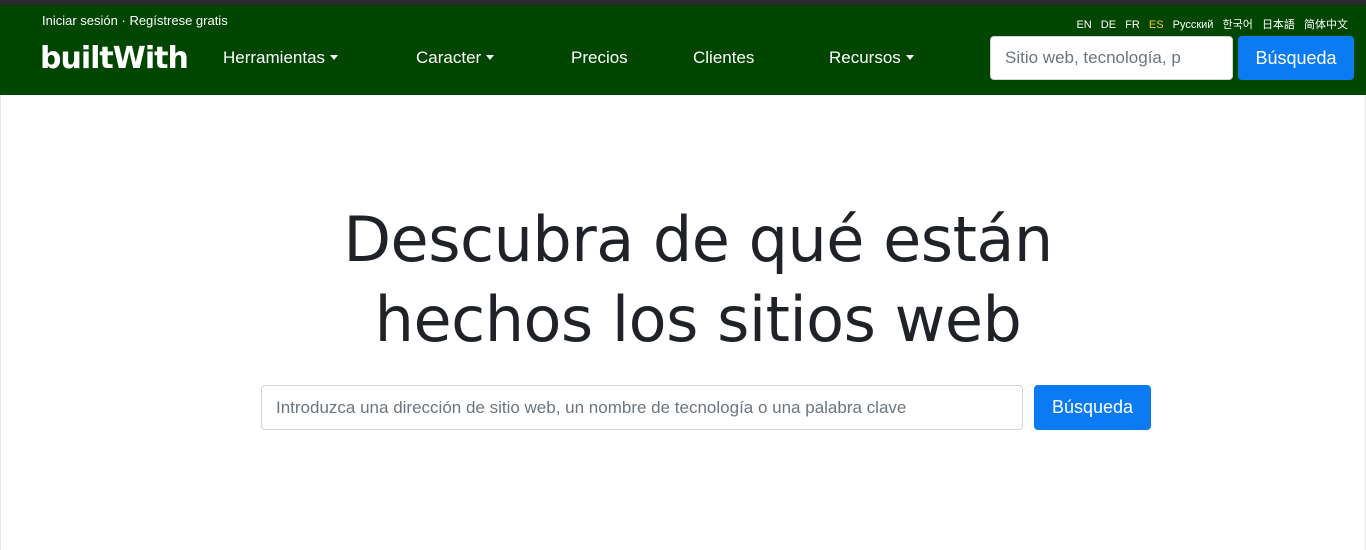  Describe the element at coordinates (642, 407) in the screenshot. I see `hero-search-input` at that location.